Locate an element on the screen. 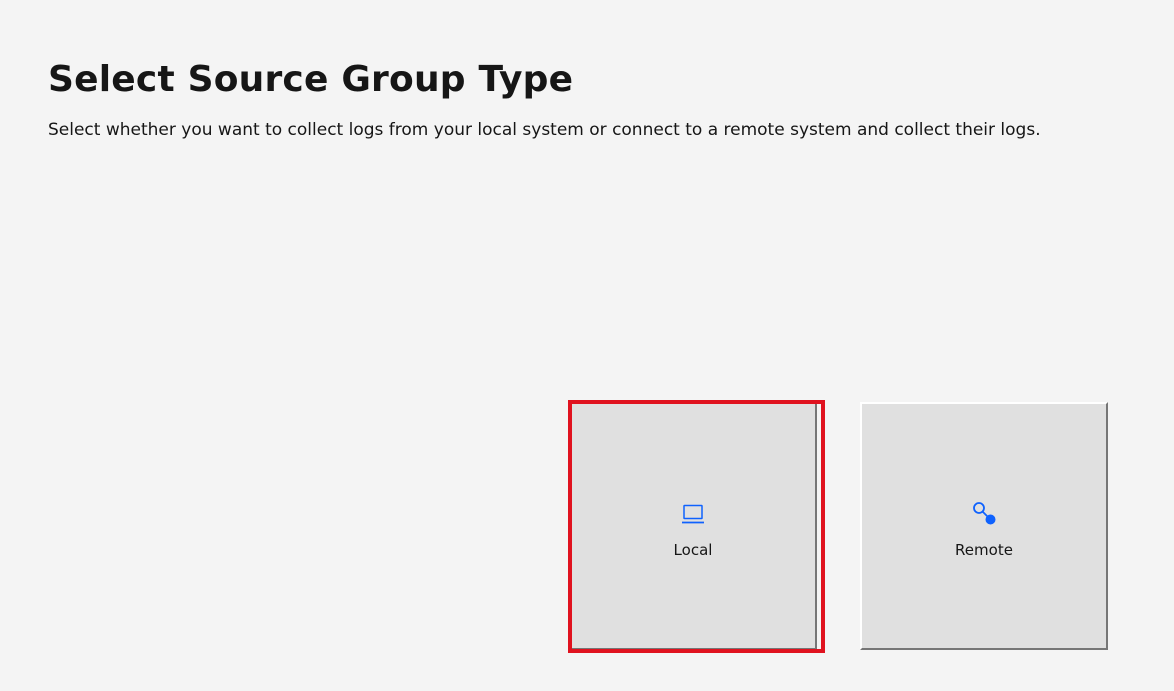 The height and width of the screenshot is (691, 1174). remote-option-label: Remote is located at coordinates (984, 550).